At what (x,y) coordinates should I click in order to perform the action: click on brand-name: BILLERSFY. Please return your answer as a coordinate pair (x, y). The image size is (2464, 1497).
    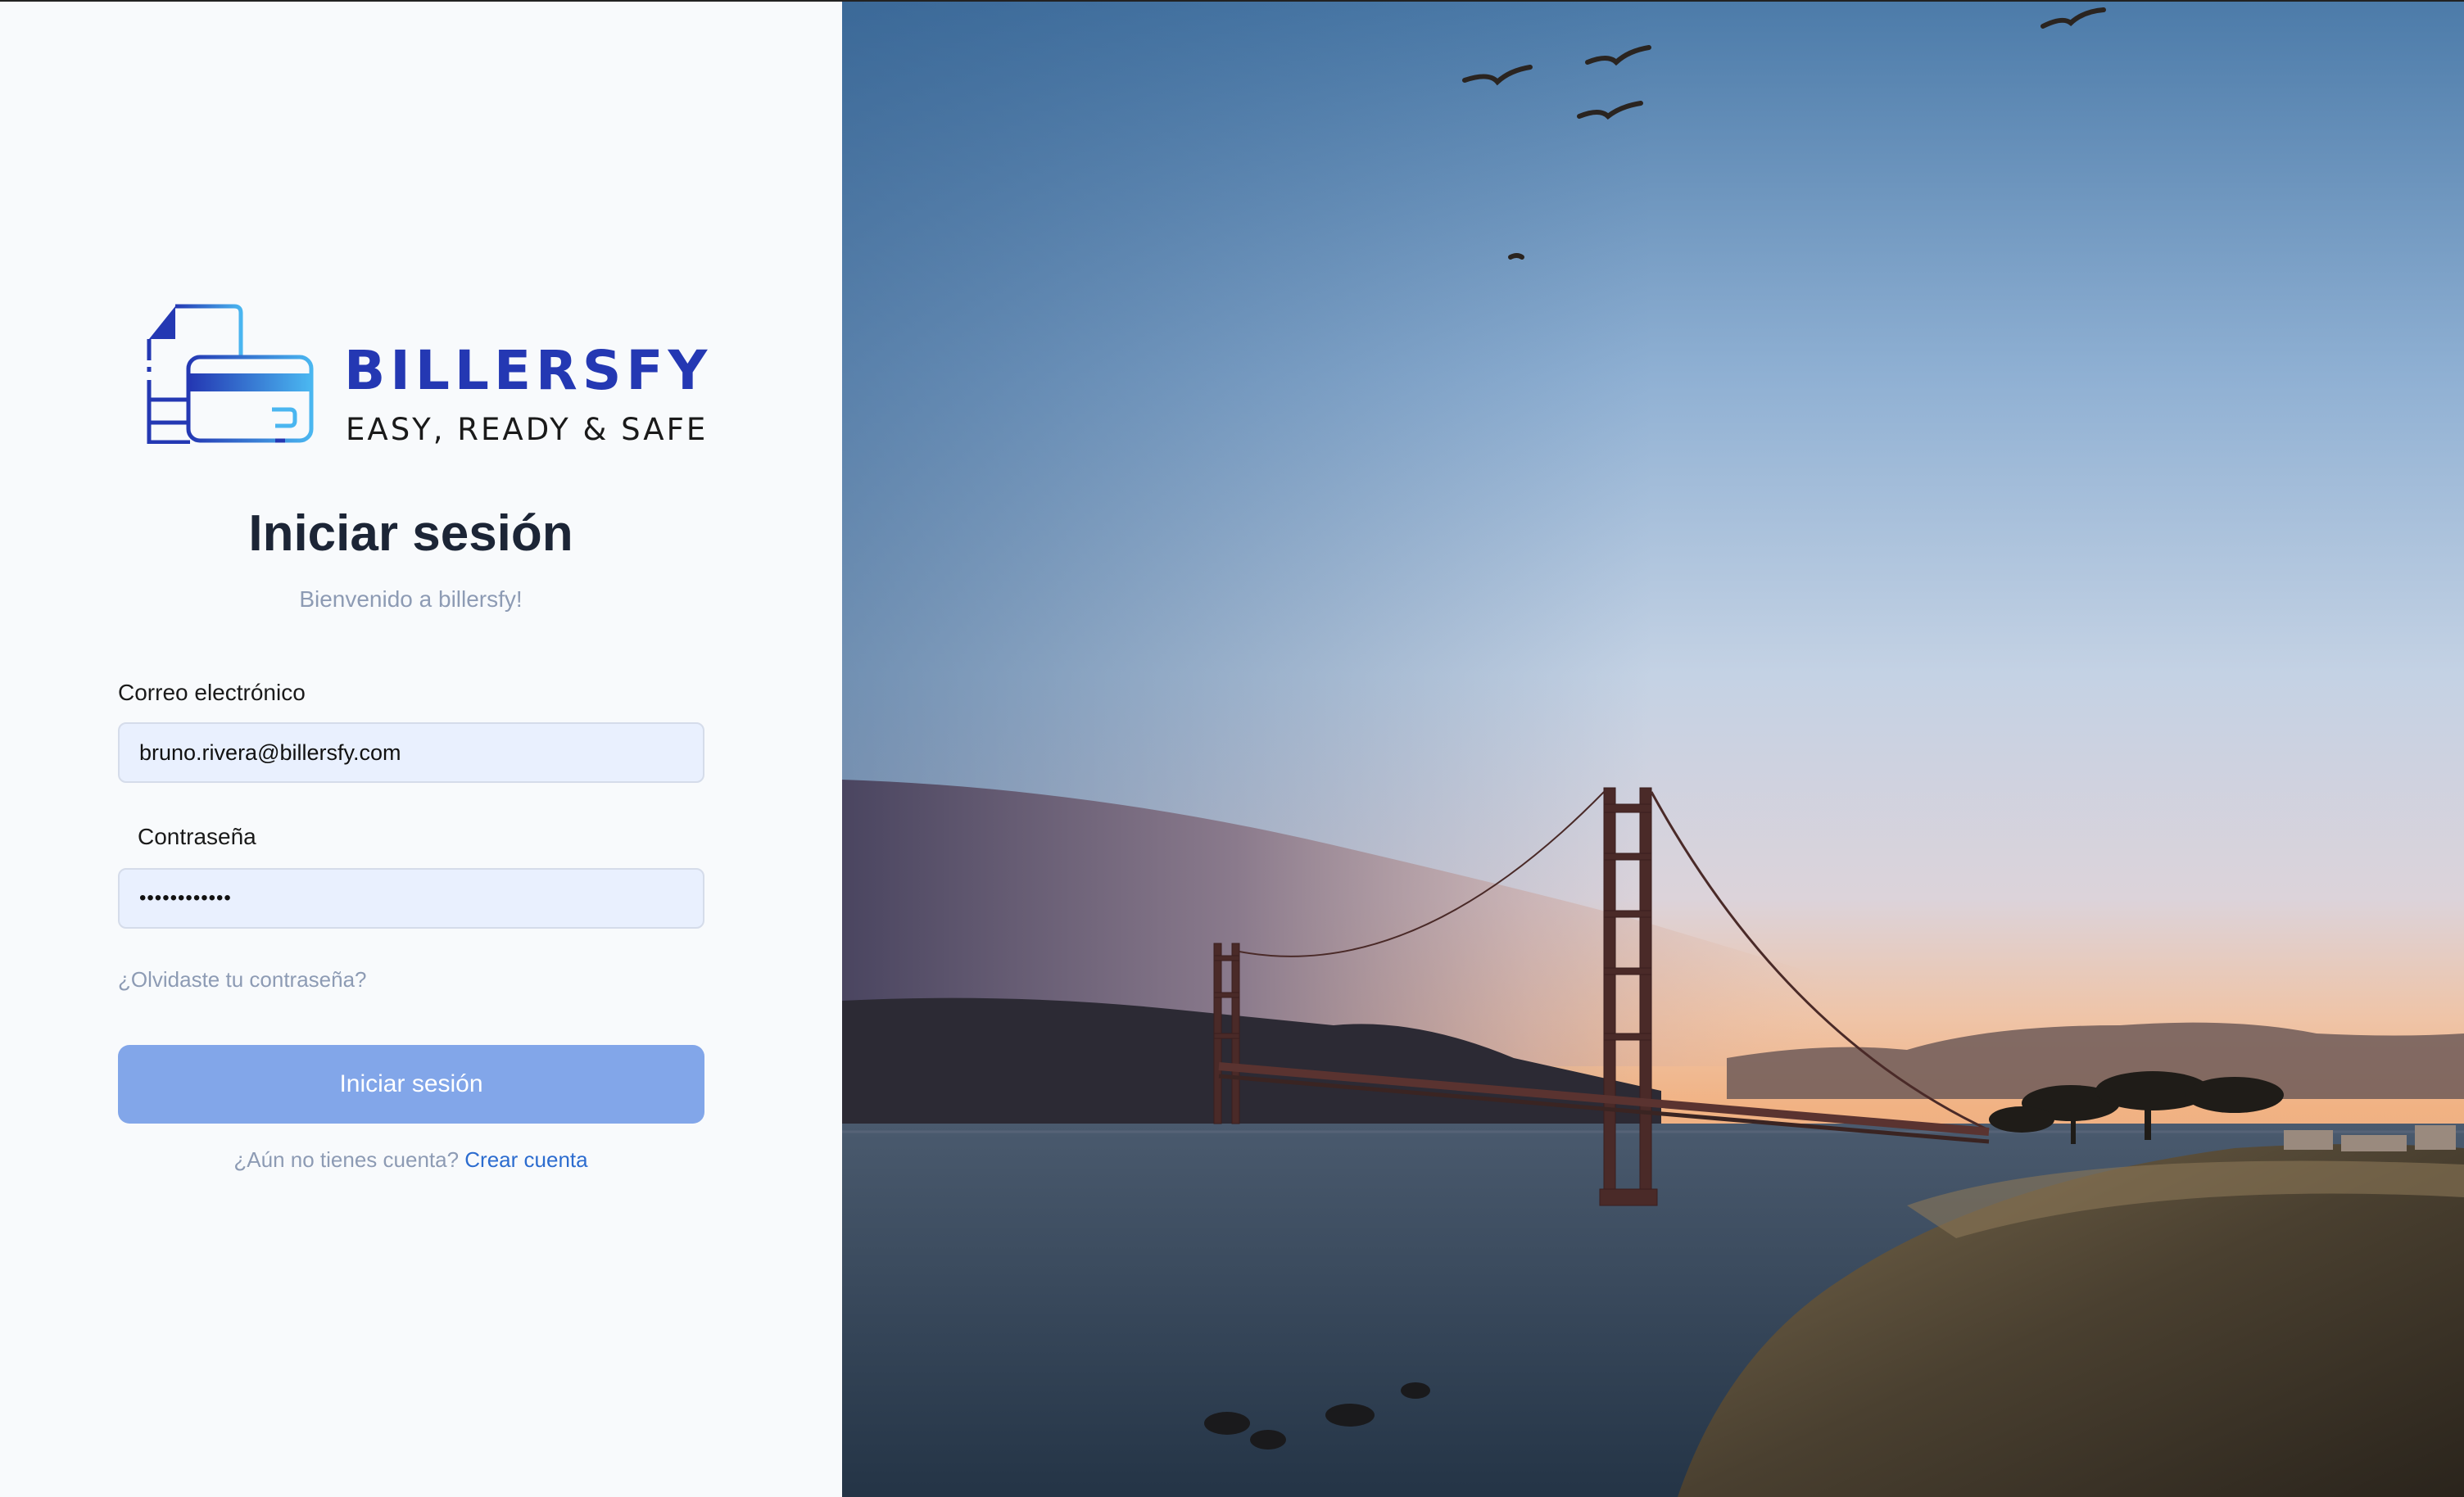
    Looking at the image, I should click on (528, 370).